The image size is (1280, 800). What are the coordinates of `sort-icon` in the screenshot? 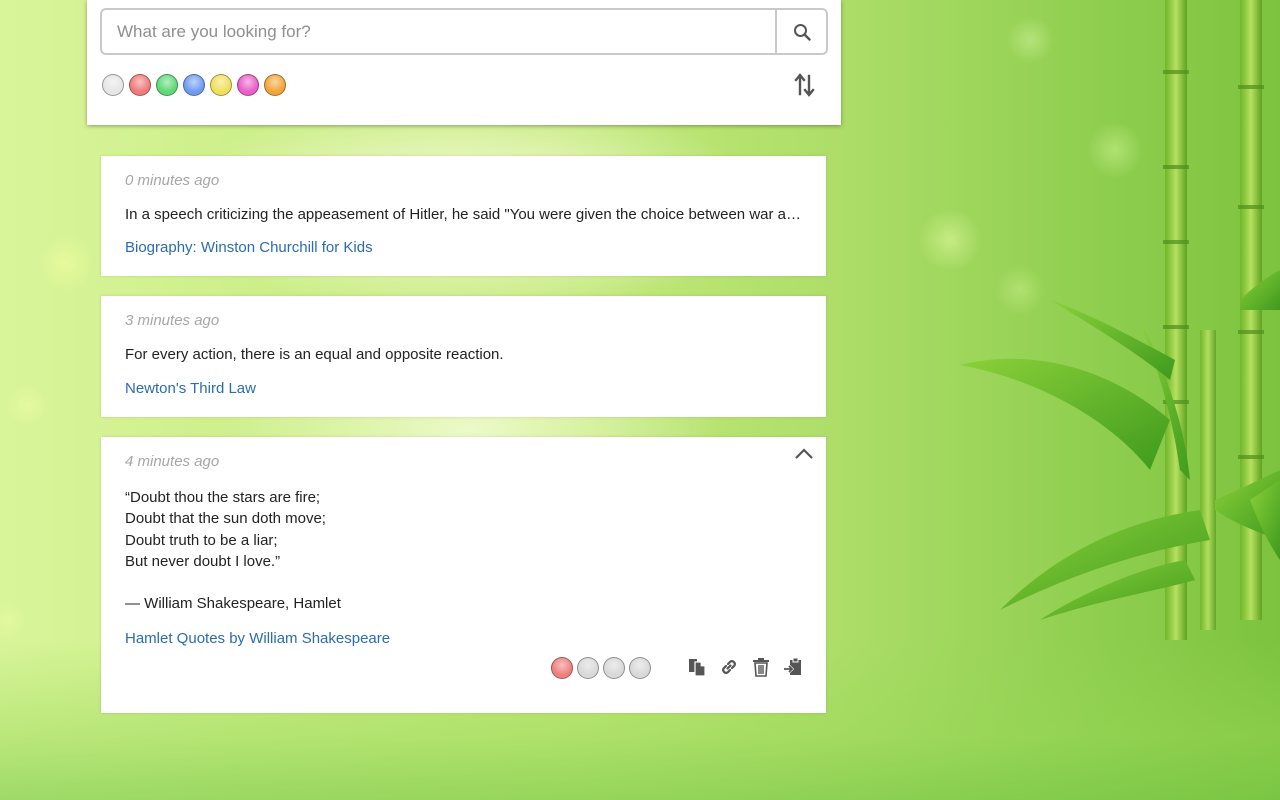 It's located at (804, 85).